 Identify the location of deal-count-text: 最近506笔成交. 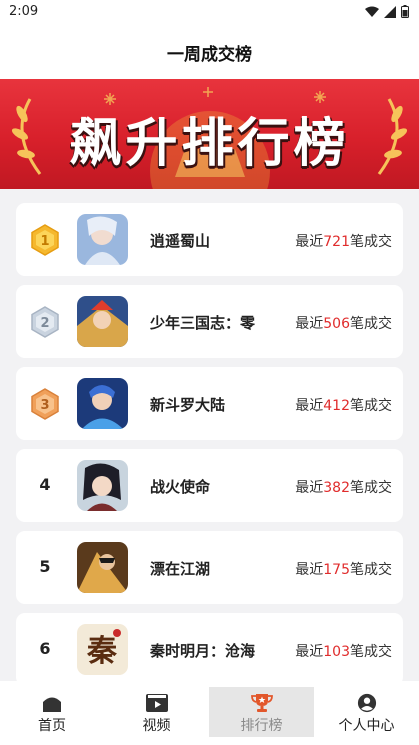
(343, 324).